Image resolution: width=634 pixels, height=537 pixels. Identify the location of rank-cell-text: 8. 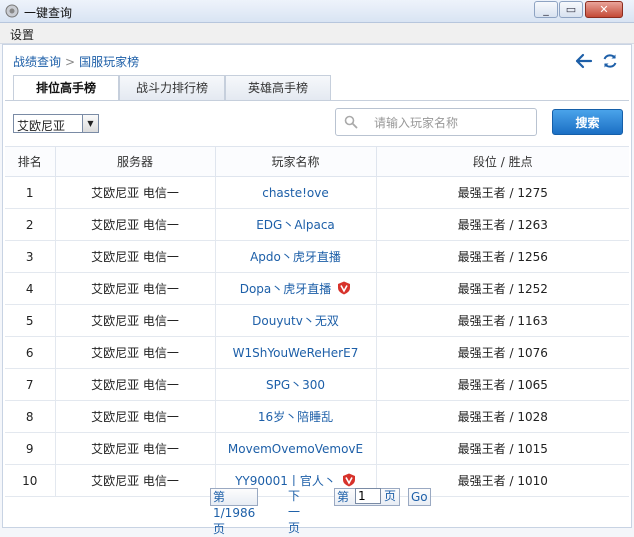
(29, 416).